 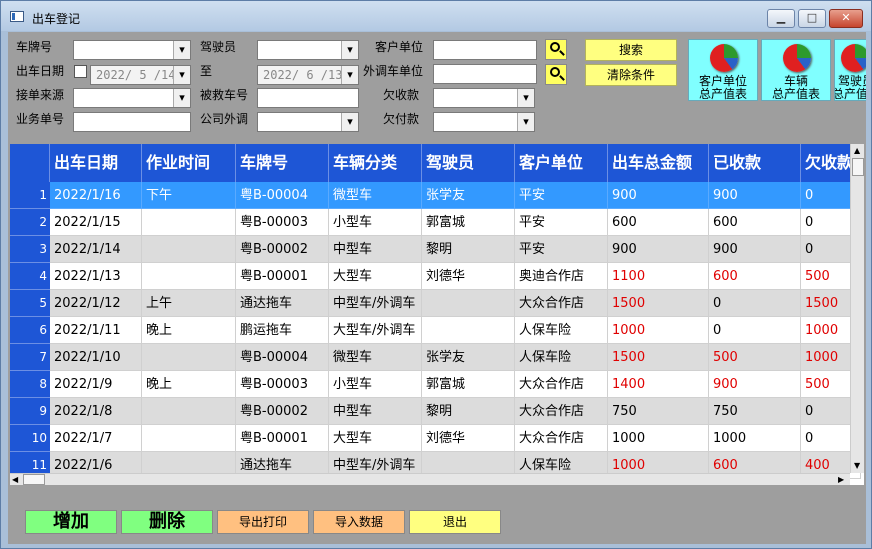 I want to click on company-outsource-select, so click(x=308, y=122).